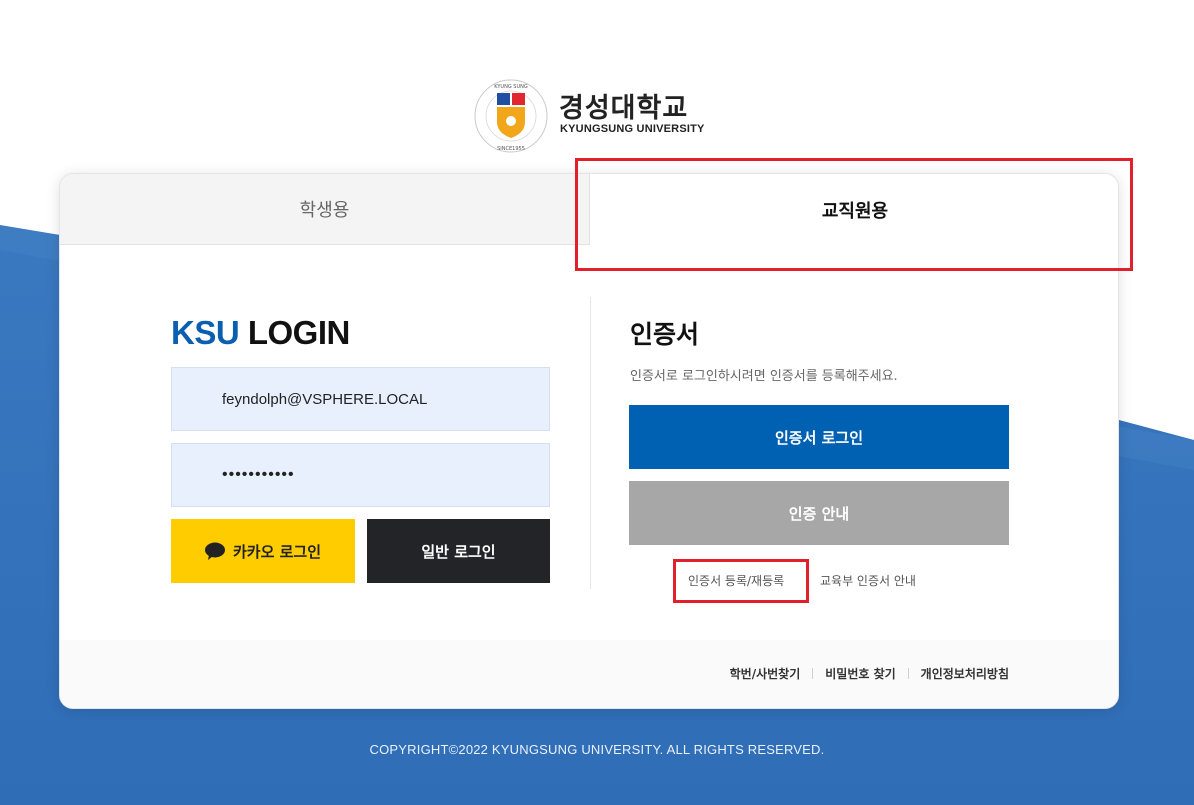 Image resolution: width=1194 pixels, height=805 pixels. I want to click on username-input: feyndolph@VSPHERE.LOCAL, so click(360, 399).